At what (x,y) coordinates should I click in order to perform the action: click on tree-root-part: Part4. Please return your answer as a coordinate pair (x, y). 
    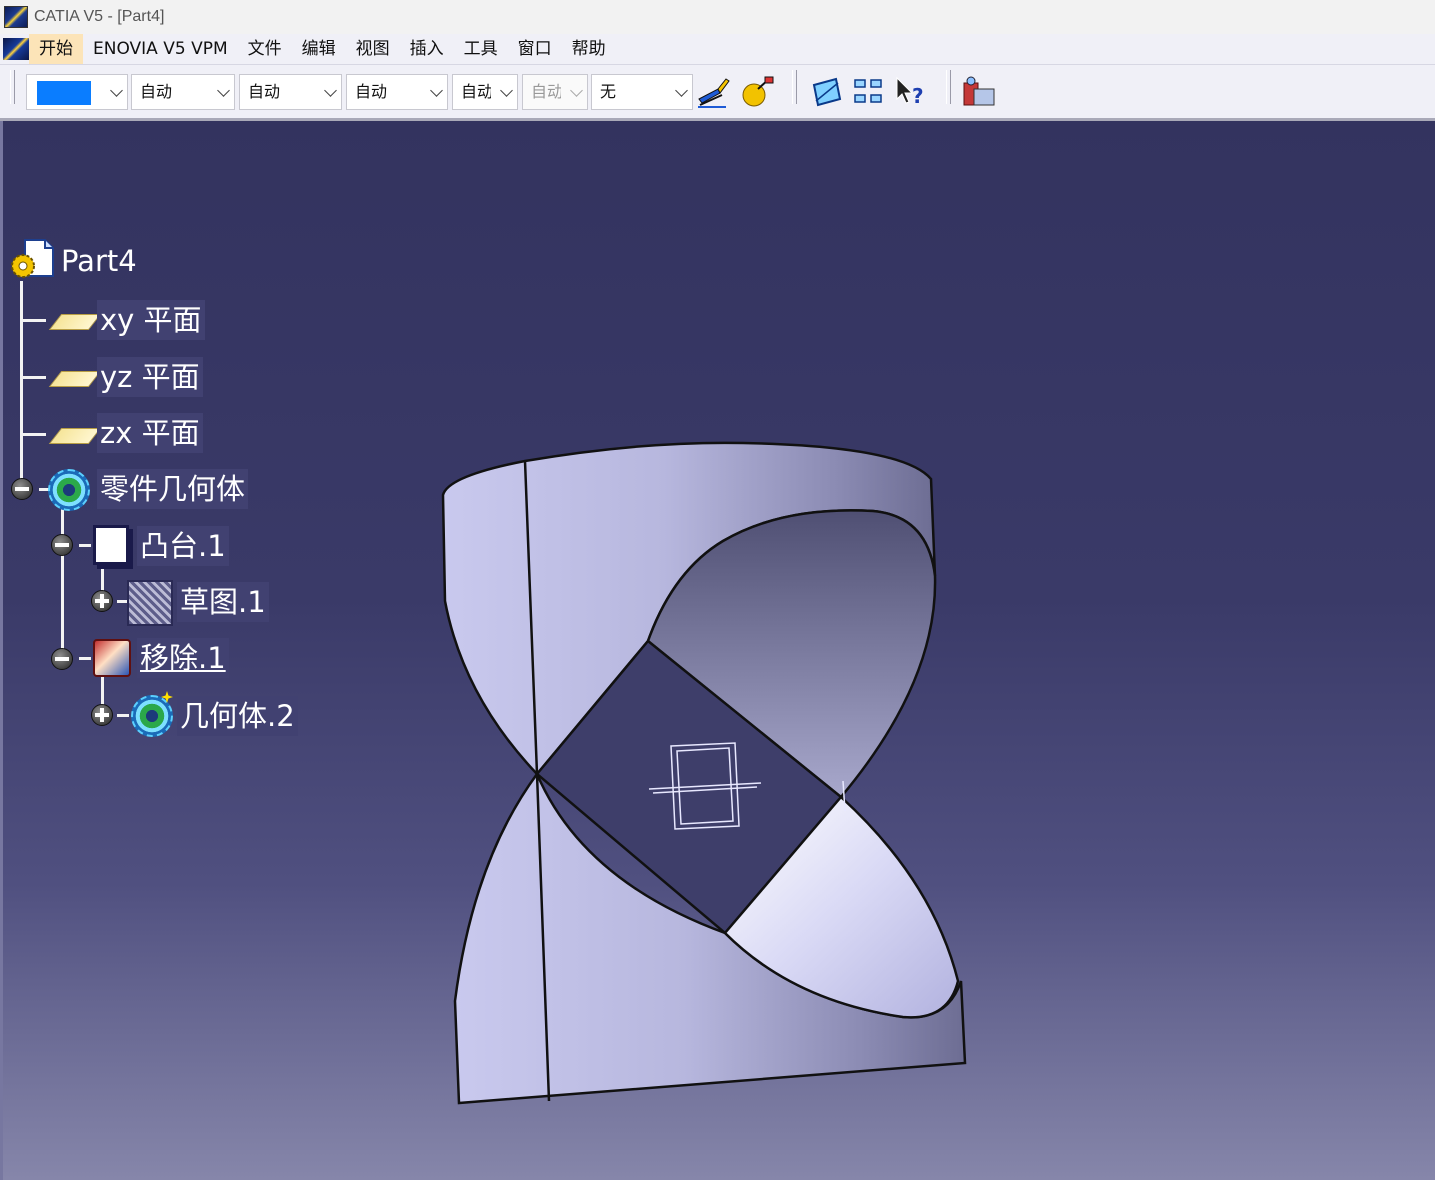
    Looking at the image, I should click on (99, 261).